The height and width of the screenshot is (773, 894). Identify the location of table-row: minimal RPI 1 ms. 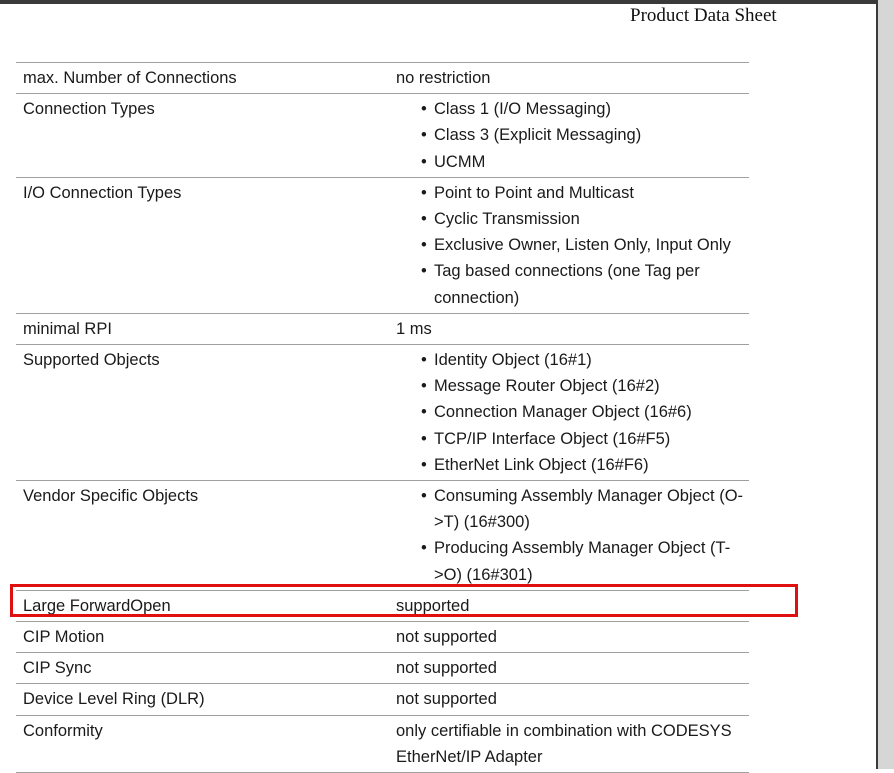
(382, 328).